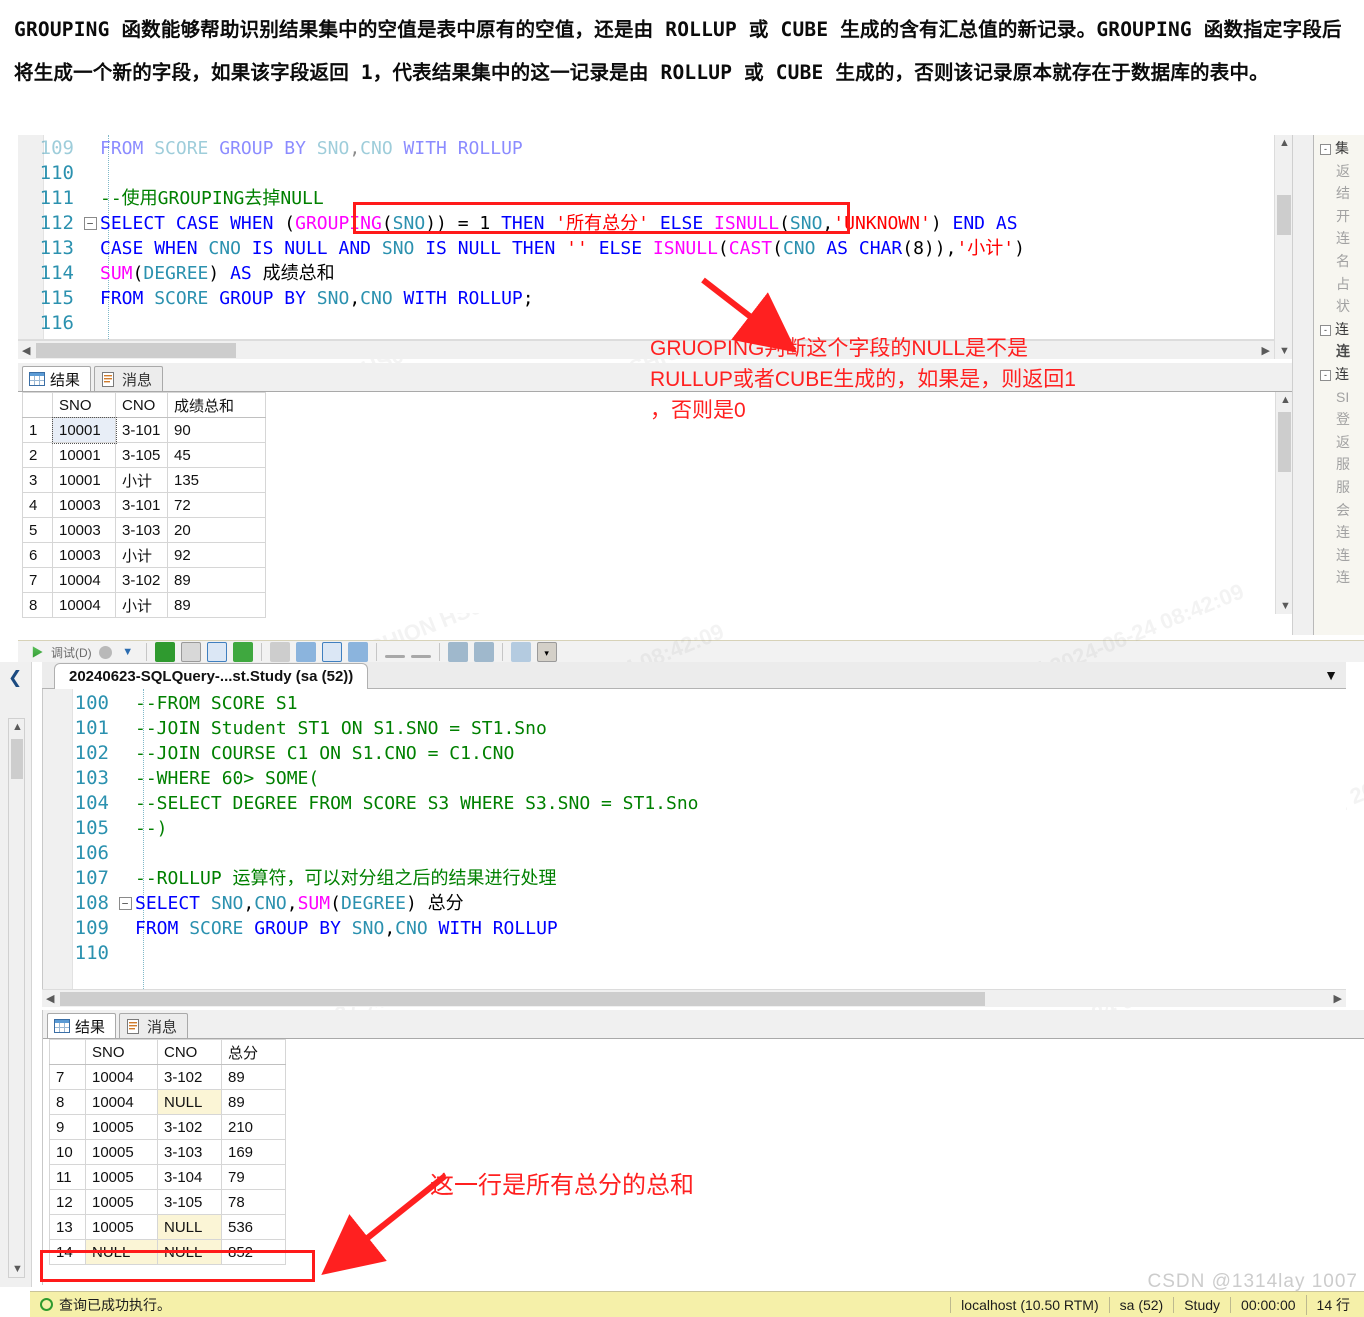 Image resolution: width=1364 pixels, height=1317 pixels. What do you see at coordinates (1339, 464) in the screenshot?
I see `property-row: 服` at bounding box center [1339, 464].